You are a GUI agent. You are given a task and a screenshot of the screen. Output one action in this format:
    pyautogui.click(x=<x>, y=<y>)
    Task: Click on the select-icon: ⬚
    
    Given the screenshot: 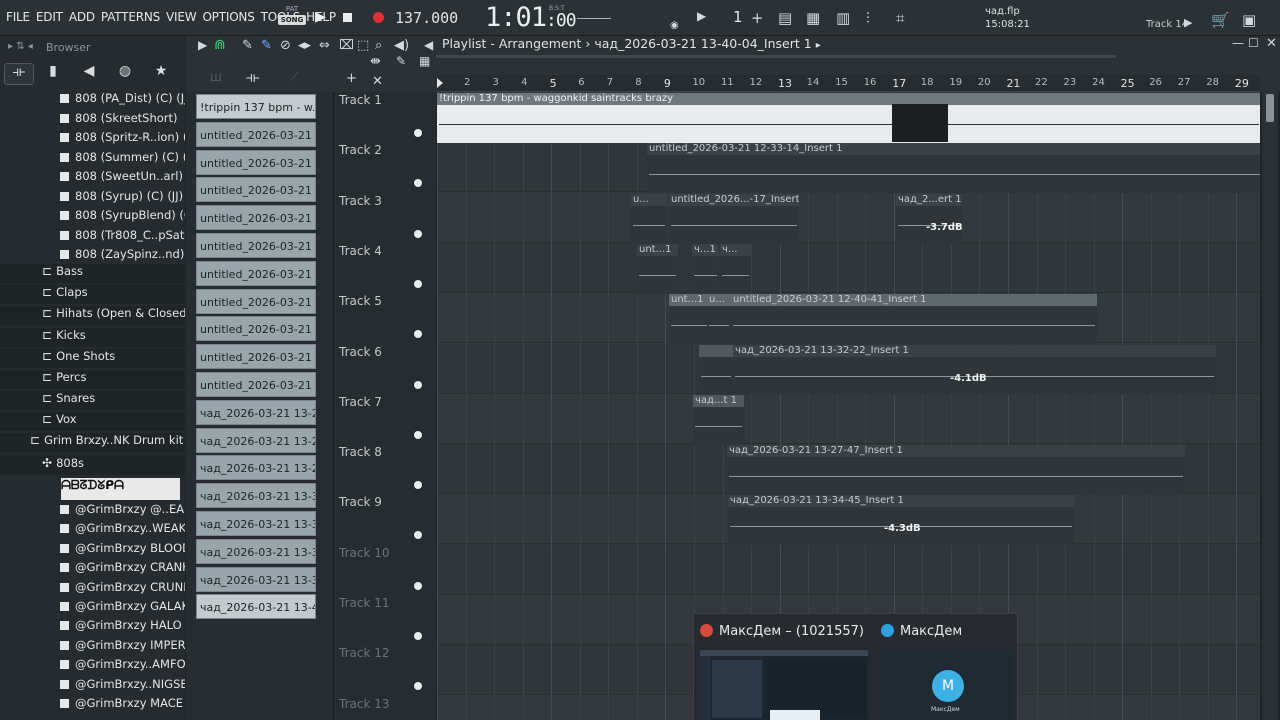 What is the action you would take?
    pyautogui.click(x=363, y=45)
    